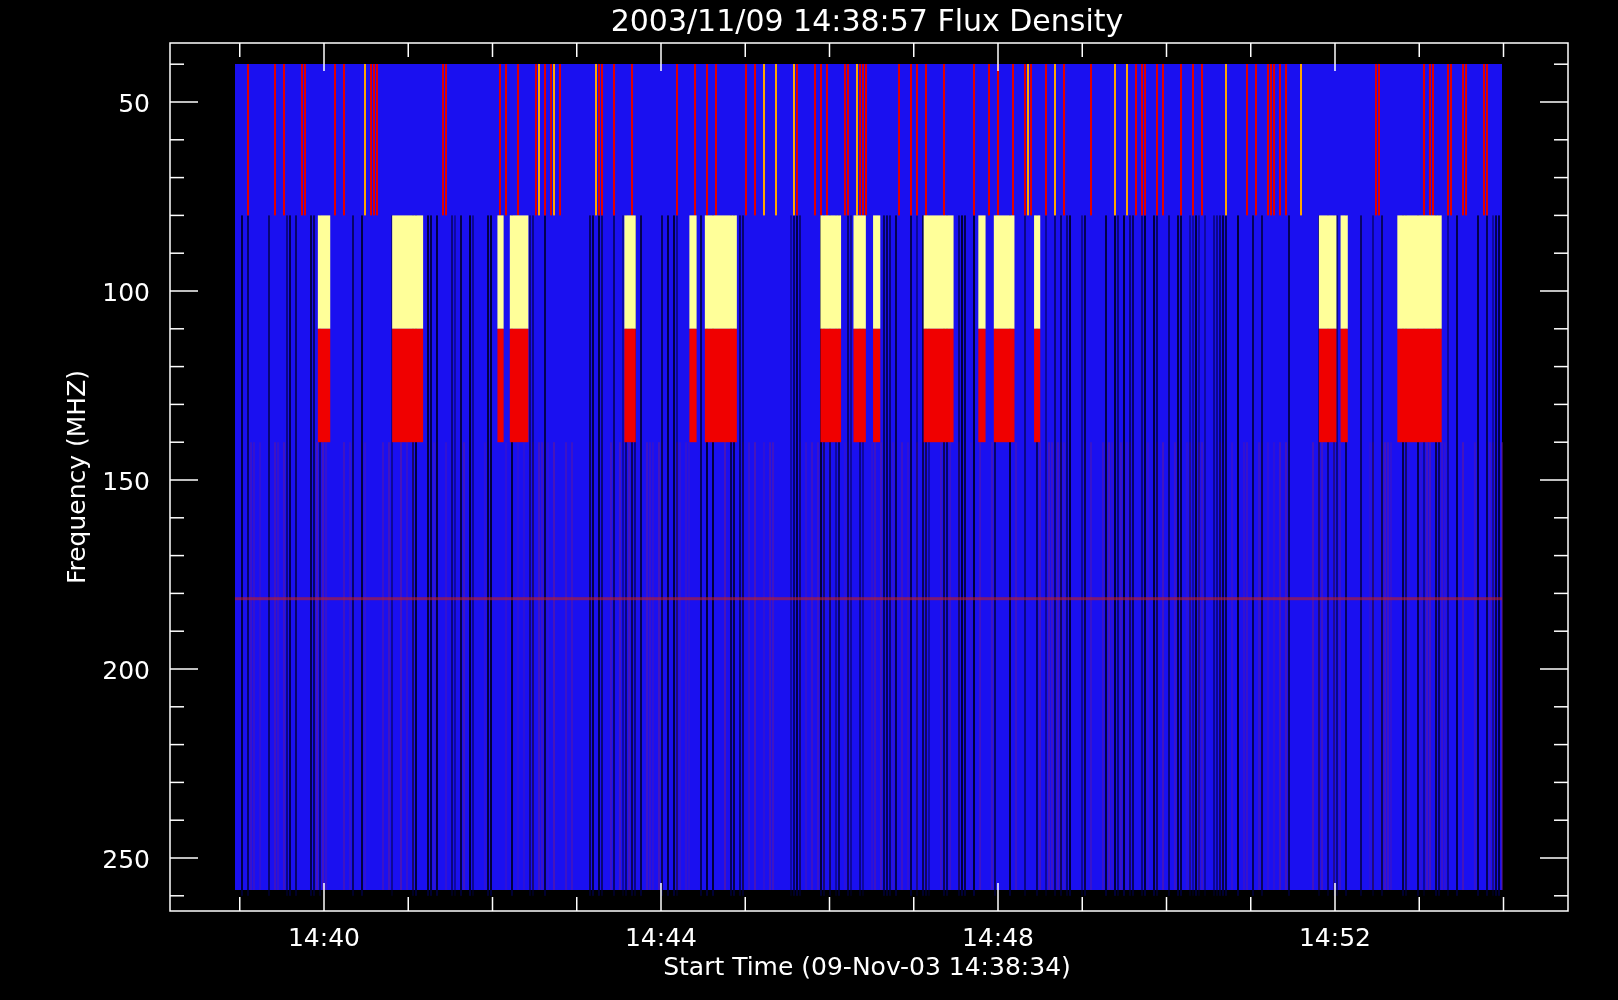  I want to click on x-axis-label: Start Time (09-Nov-03 14:38:34), so click(867, 966).